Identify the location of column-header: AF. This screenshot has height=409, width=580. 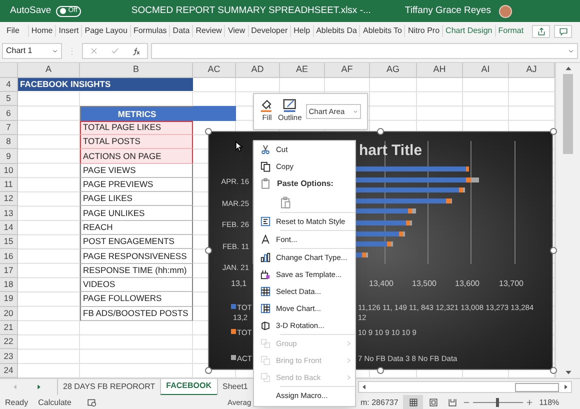
(347, 70).